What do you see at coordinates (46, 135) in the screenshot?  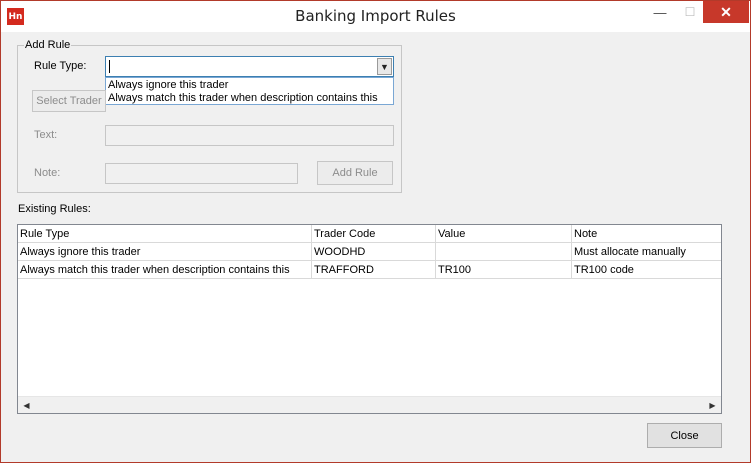 I see `text-label: Text:` at bounding box center [46, 135].